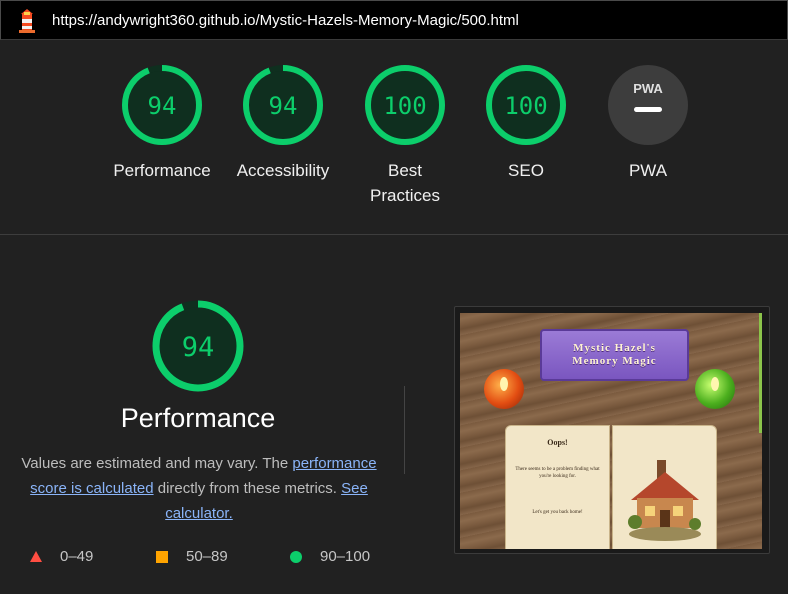 Image resolution: width=788 pixels, height=594 pixels. What do you see at coordinates (648, 170) in the screenshot?
I see `gauge-label-pwa: PWA` at bounding box center [648, 170].